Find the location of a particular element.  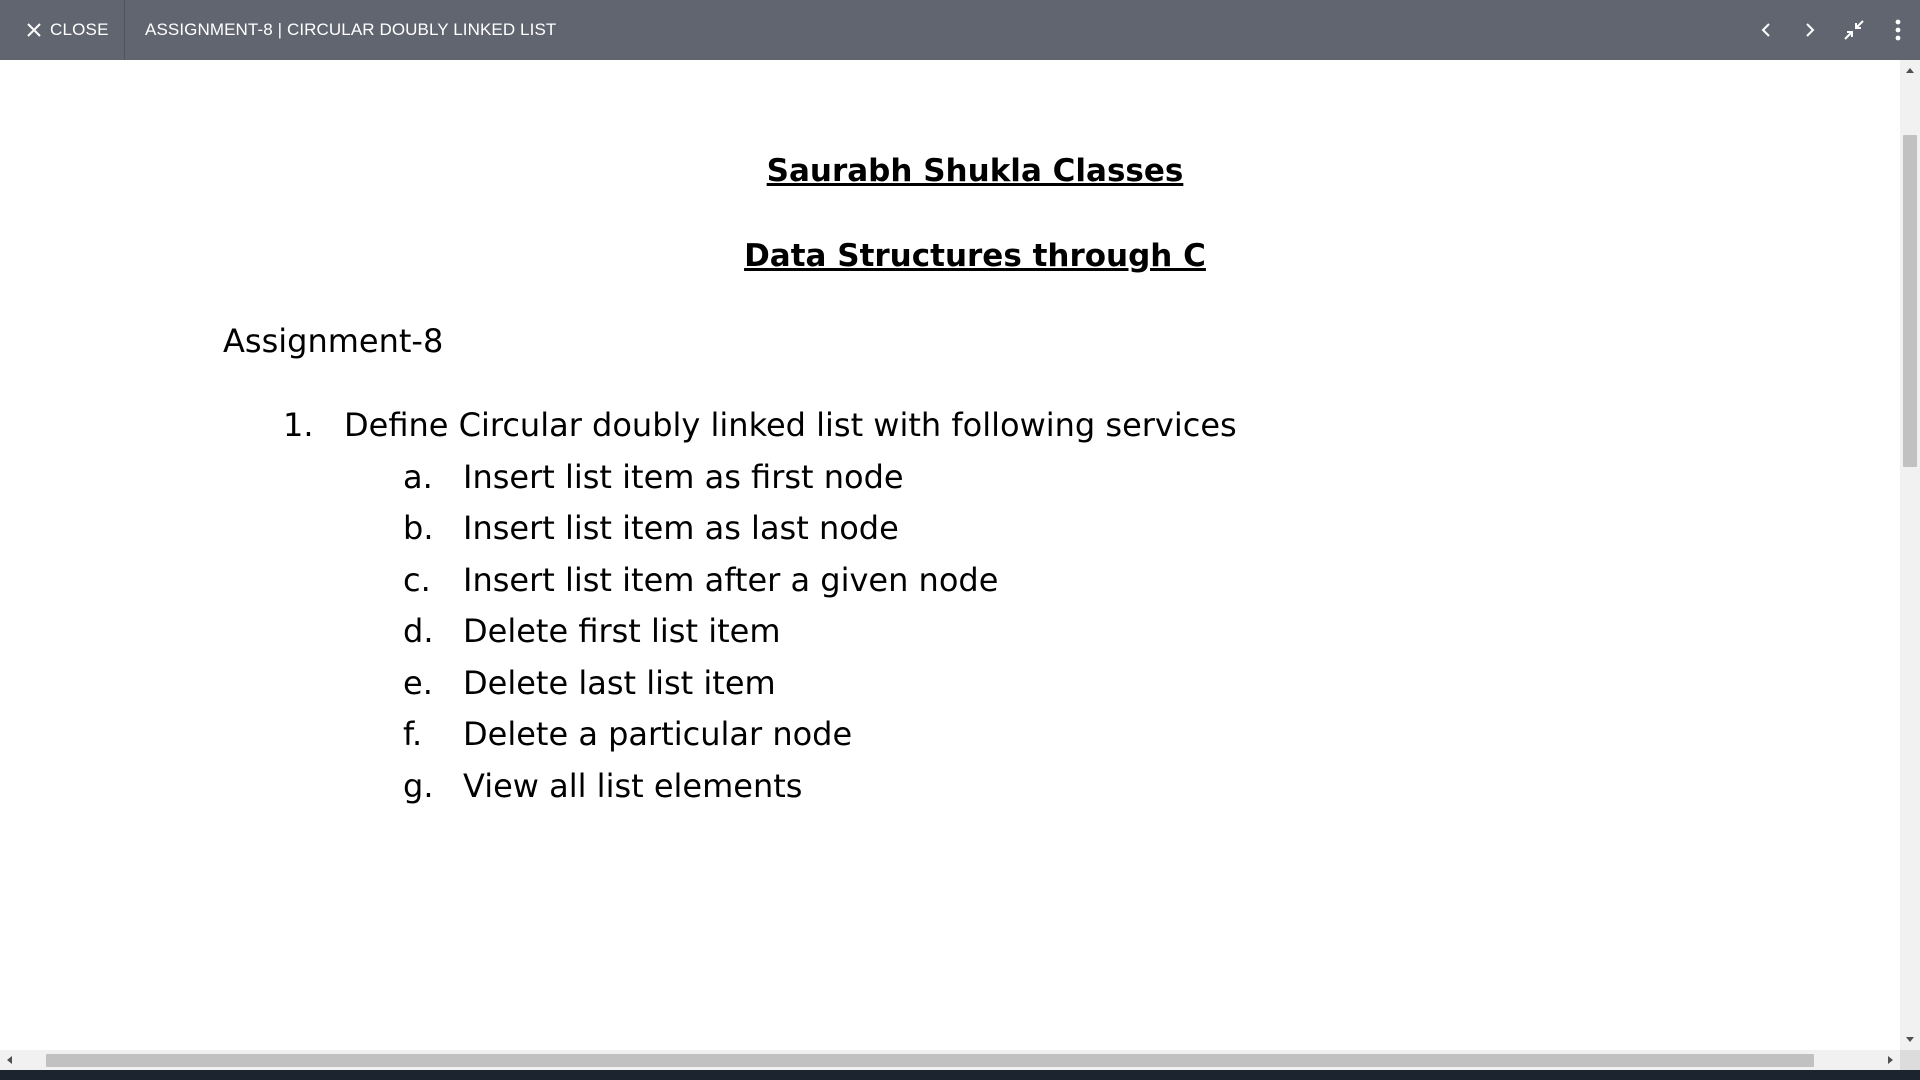

exit-fullscreen-icon is located at coordinates (1854, 30).